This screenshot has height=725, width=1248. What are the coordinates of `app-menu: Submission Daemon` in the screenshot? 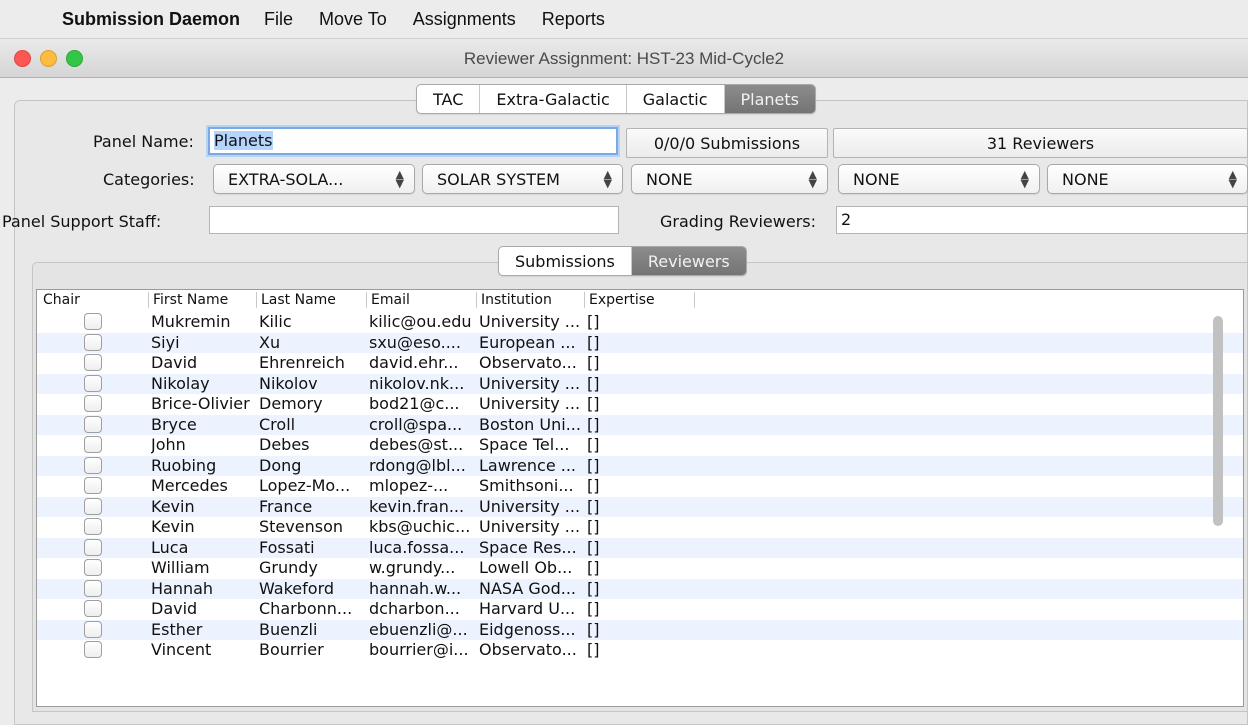 It's located at (151, 19).